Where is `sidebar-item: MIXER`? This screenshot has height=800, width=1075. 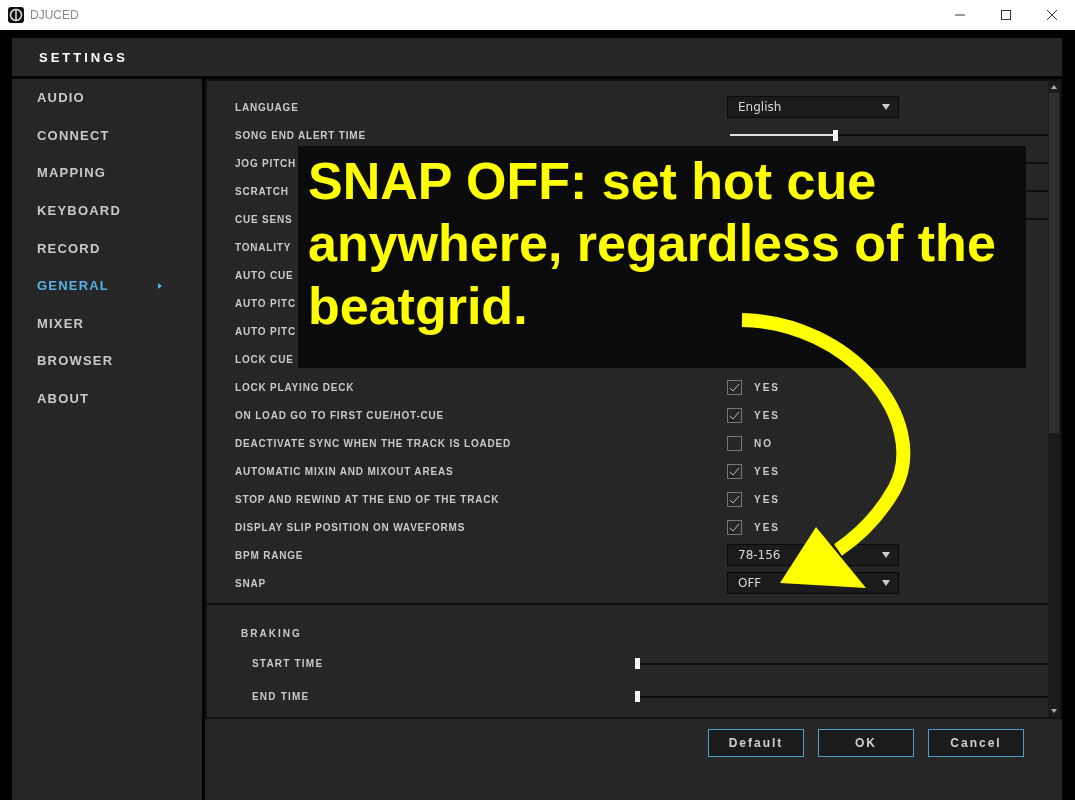
sidebar-item: MIXER is located at coordinates (87, 323).